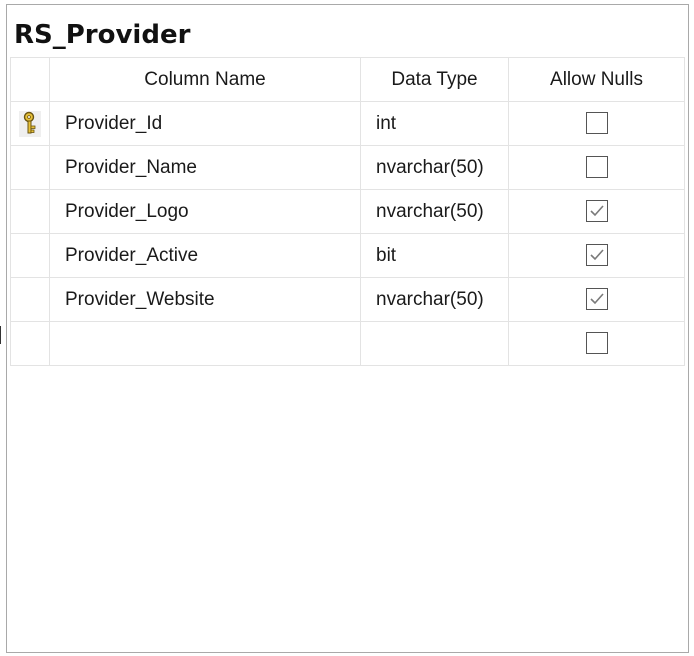  I want to click on table-row: Provider_Active bit, so click(347, 255).